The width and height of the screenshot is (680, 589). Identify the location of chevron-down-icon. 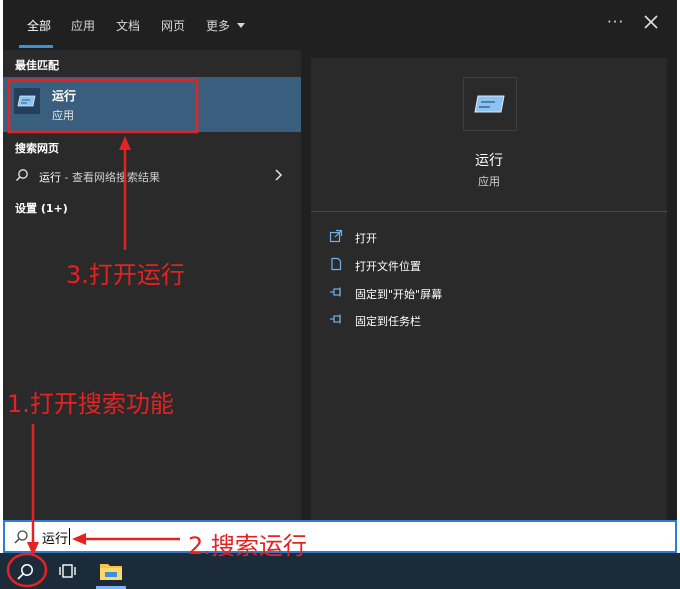
(241, 25).